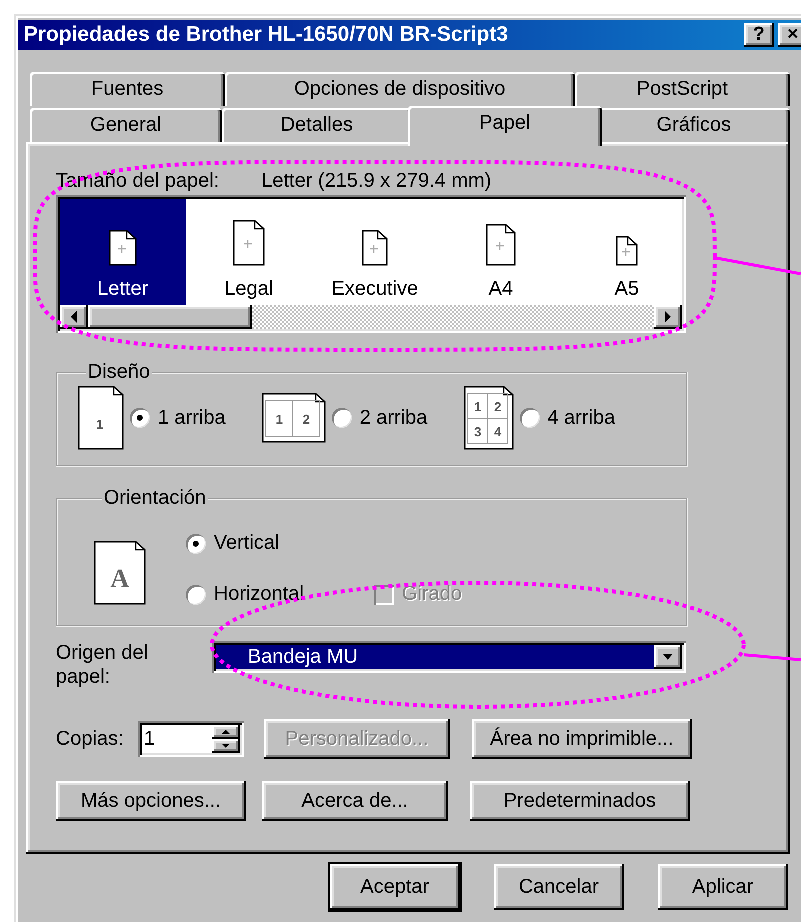 This screenshot has height=922, width=801. Describe the element at coordinates (668, 657) in the screenshot. I see `dropdown-arrow-icon` at that location.